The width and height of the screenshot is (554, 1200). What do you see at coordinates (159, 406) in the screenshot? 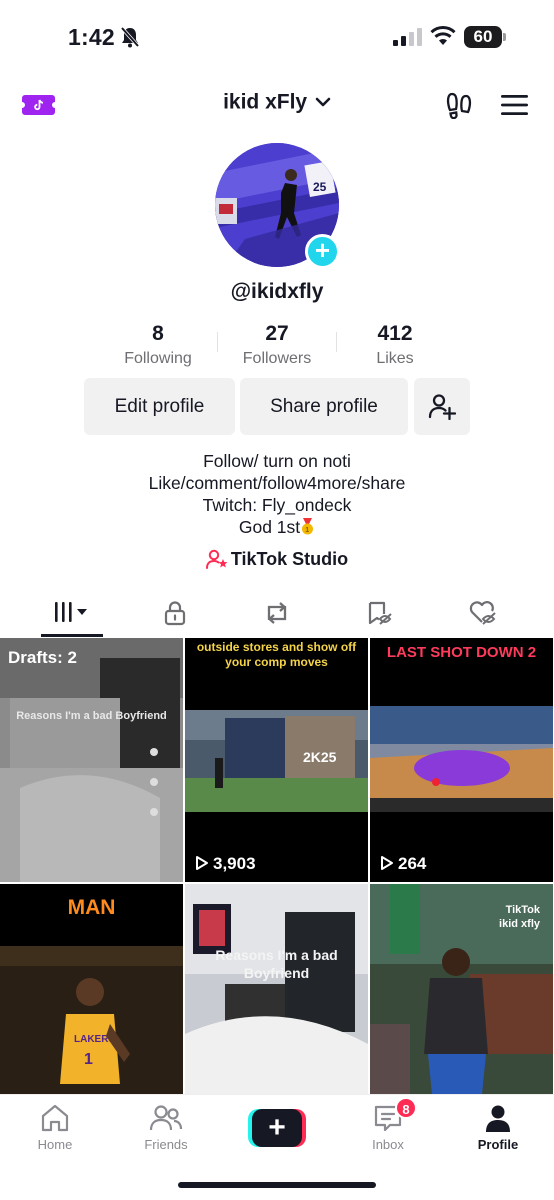
I see `edit-profile-button: Edit profile` at bounding box center [159, 406].